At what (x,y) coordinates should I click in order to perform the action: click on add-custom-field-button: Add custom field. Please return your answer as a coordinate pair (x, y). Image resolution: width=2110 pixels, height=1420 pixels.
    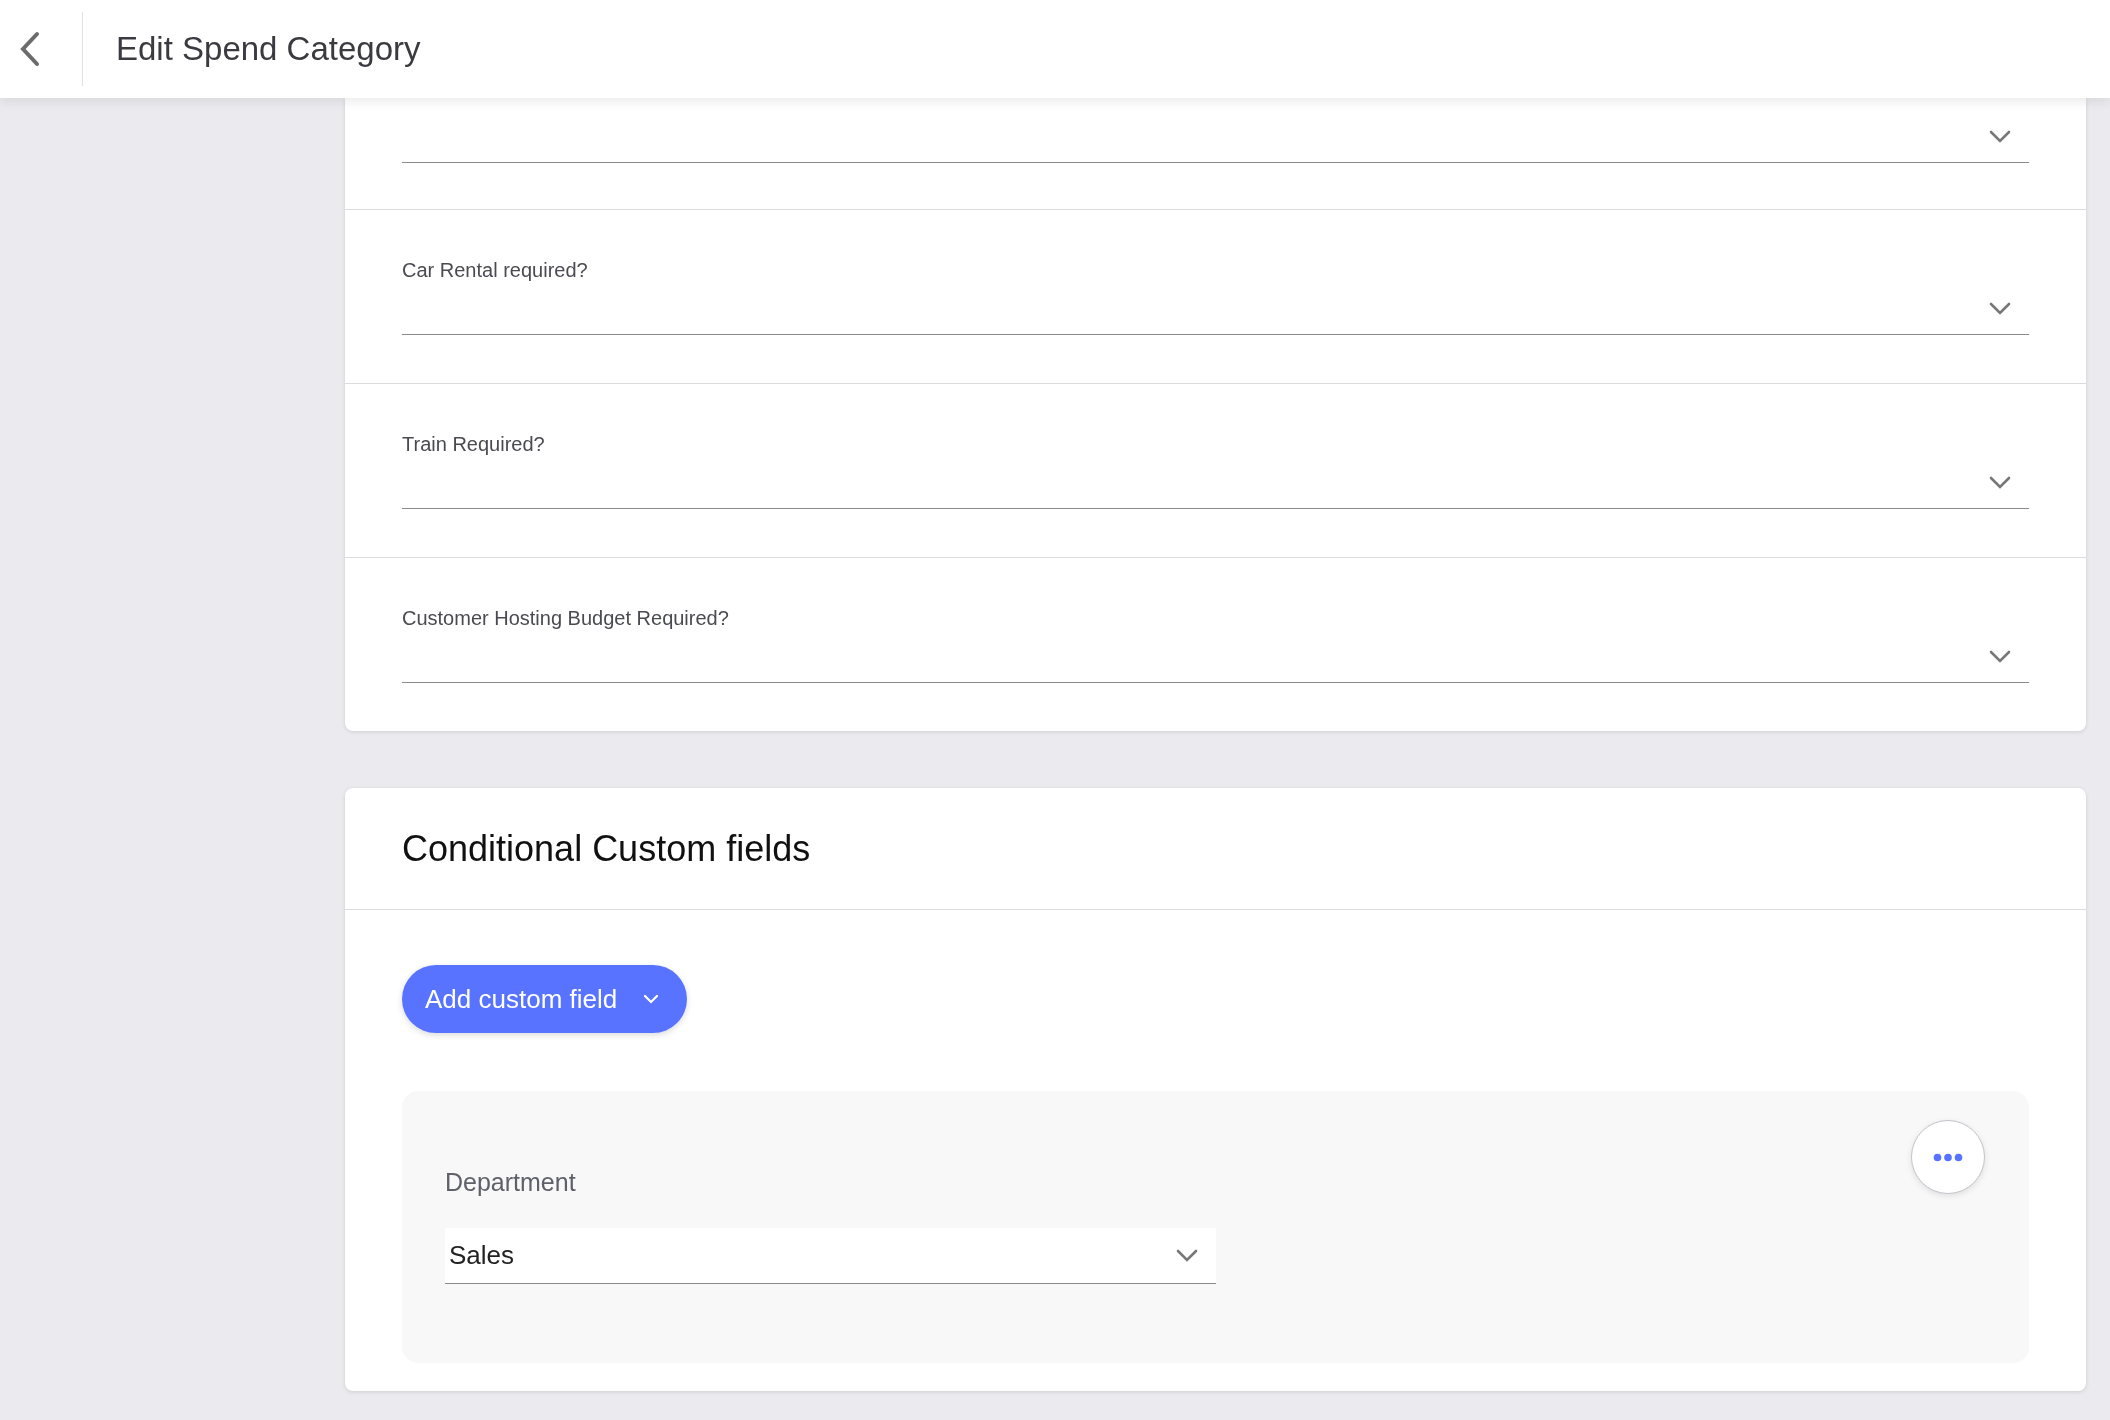
    Looking at the image, I should click on (545, 999).